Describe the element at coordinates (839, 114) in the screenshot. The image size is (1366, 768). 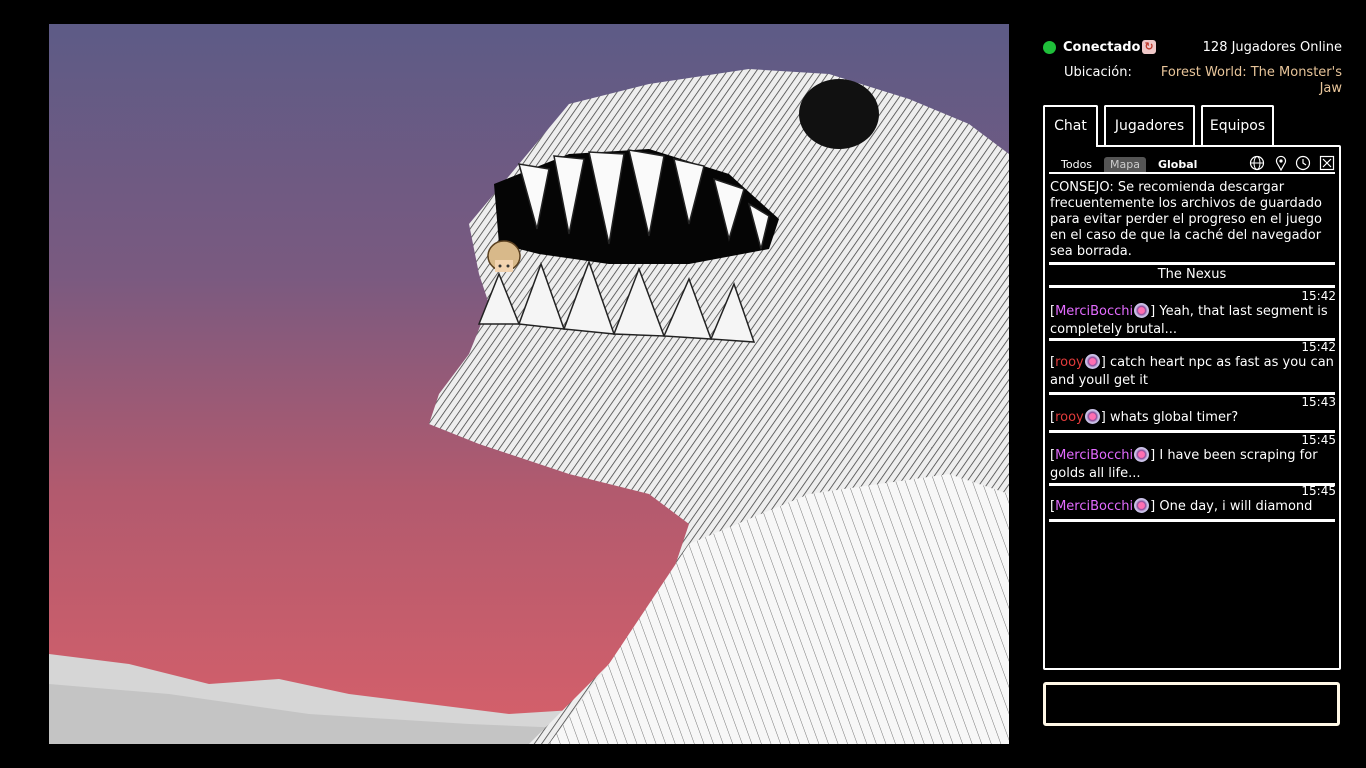
I see `monster-eye` at that location.